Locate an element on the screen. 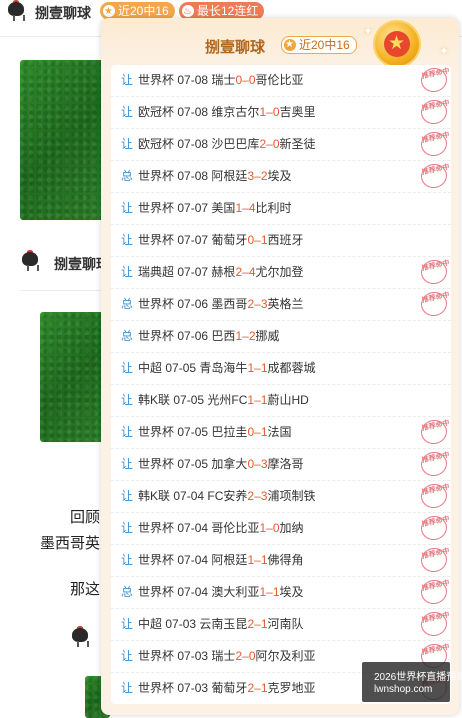 Image resolution: width=462 pixels, height=718 pixels. record-row: 让欧冠杯 07-08 维京古尔1–0吉奥里 推荐命中 is located at coordinates (281, 113).